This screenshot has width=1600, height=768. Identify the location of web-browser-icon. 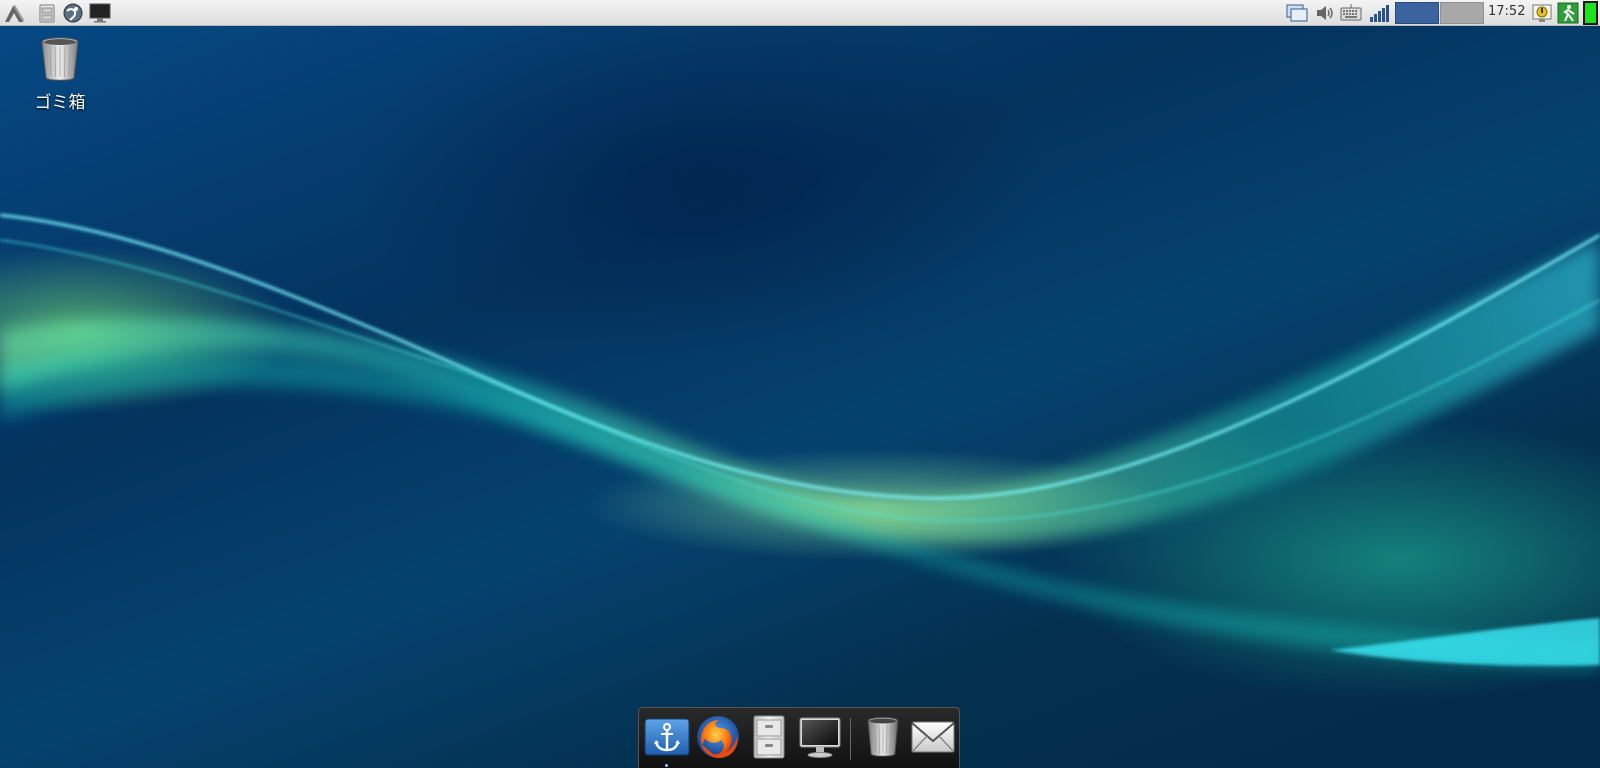
(73, 13).